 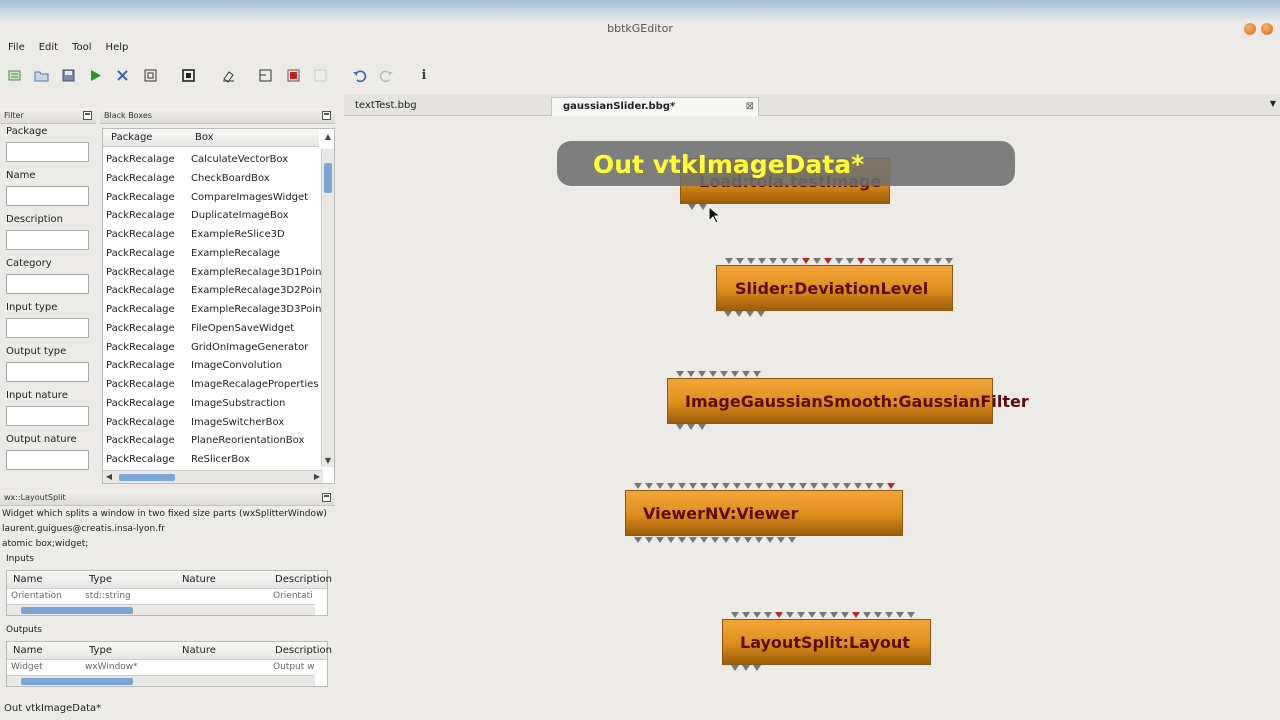 What do you see at coordinates (45, 544) in the screenshot?
I see `box-category-text: atomic box;widget;` at bounding box center [45, 544].